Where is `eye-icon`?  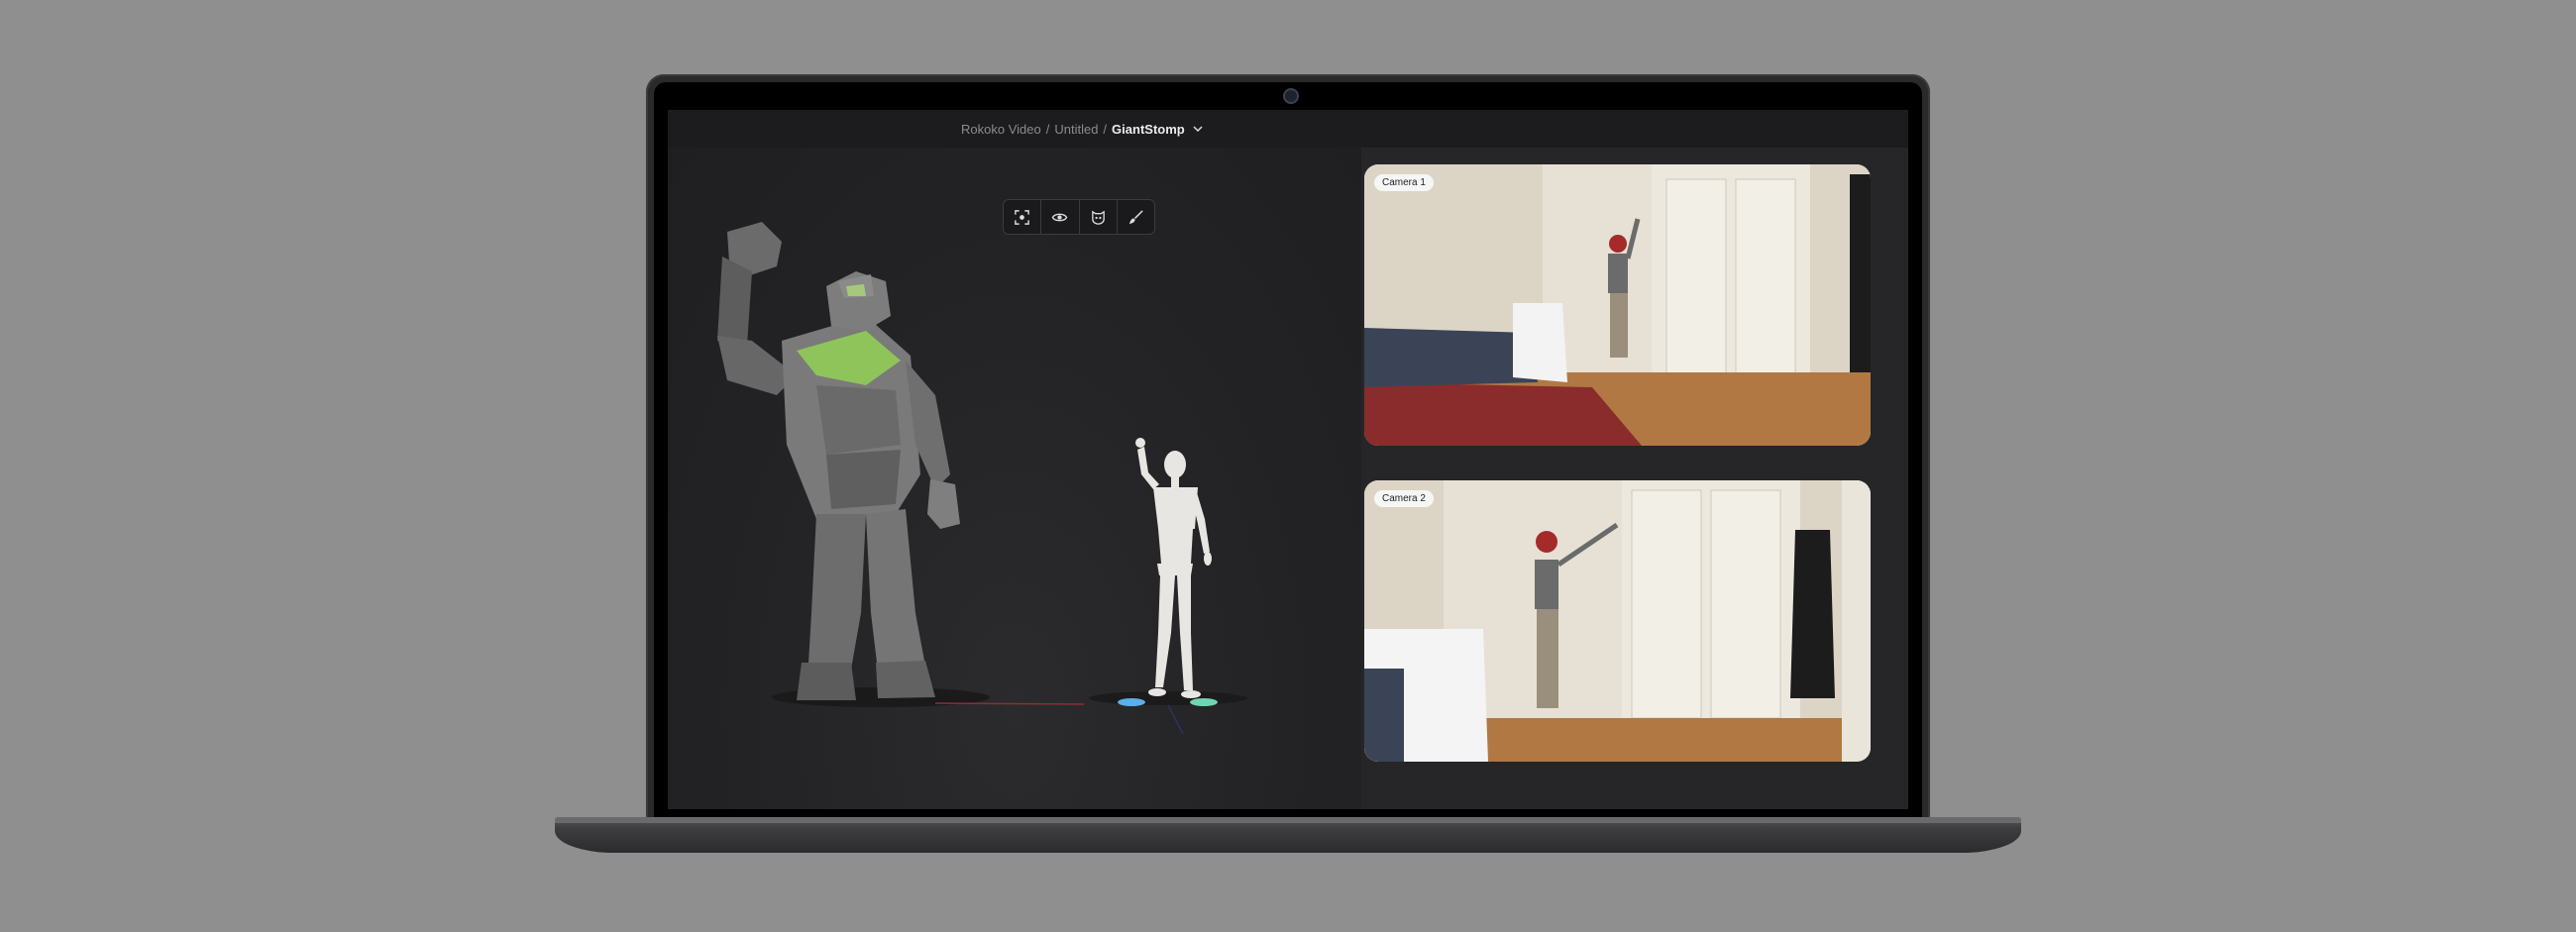 eye-icon is located at coordinates (1060, 217).